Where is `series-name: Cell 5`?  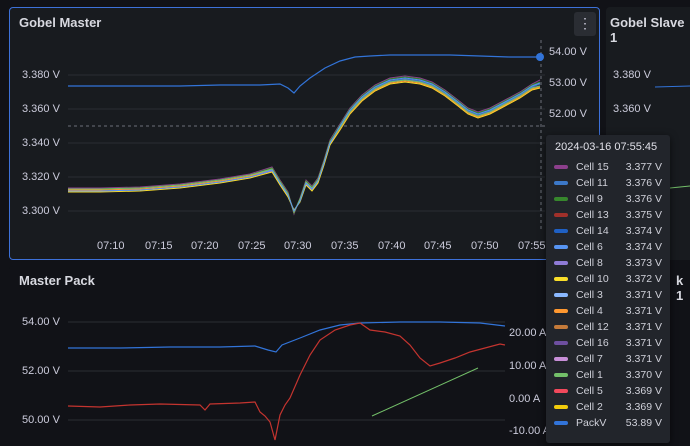
series-name: Cell 5 is located at coordinates (589, 391).